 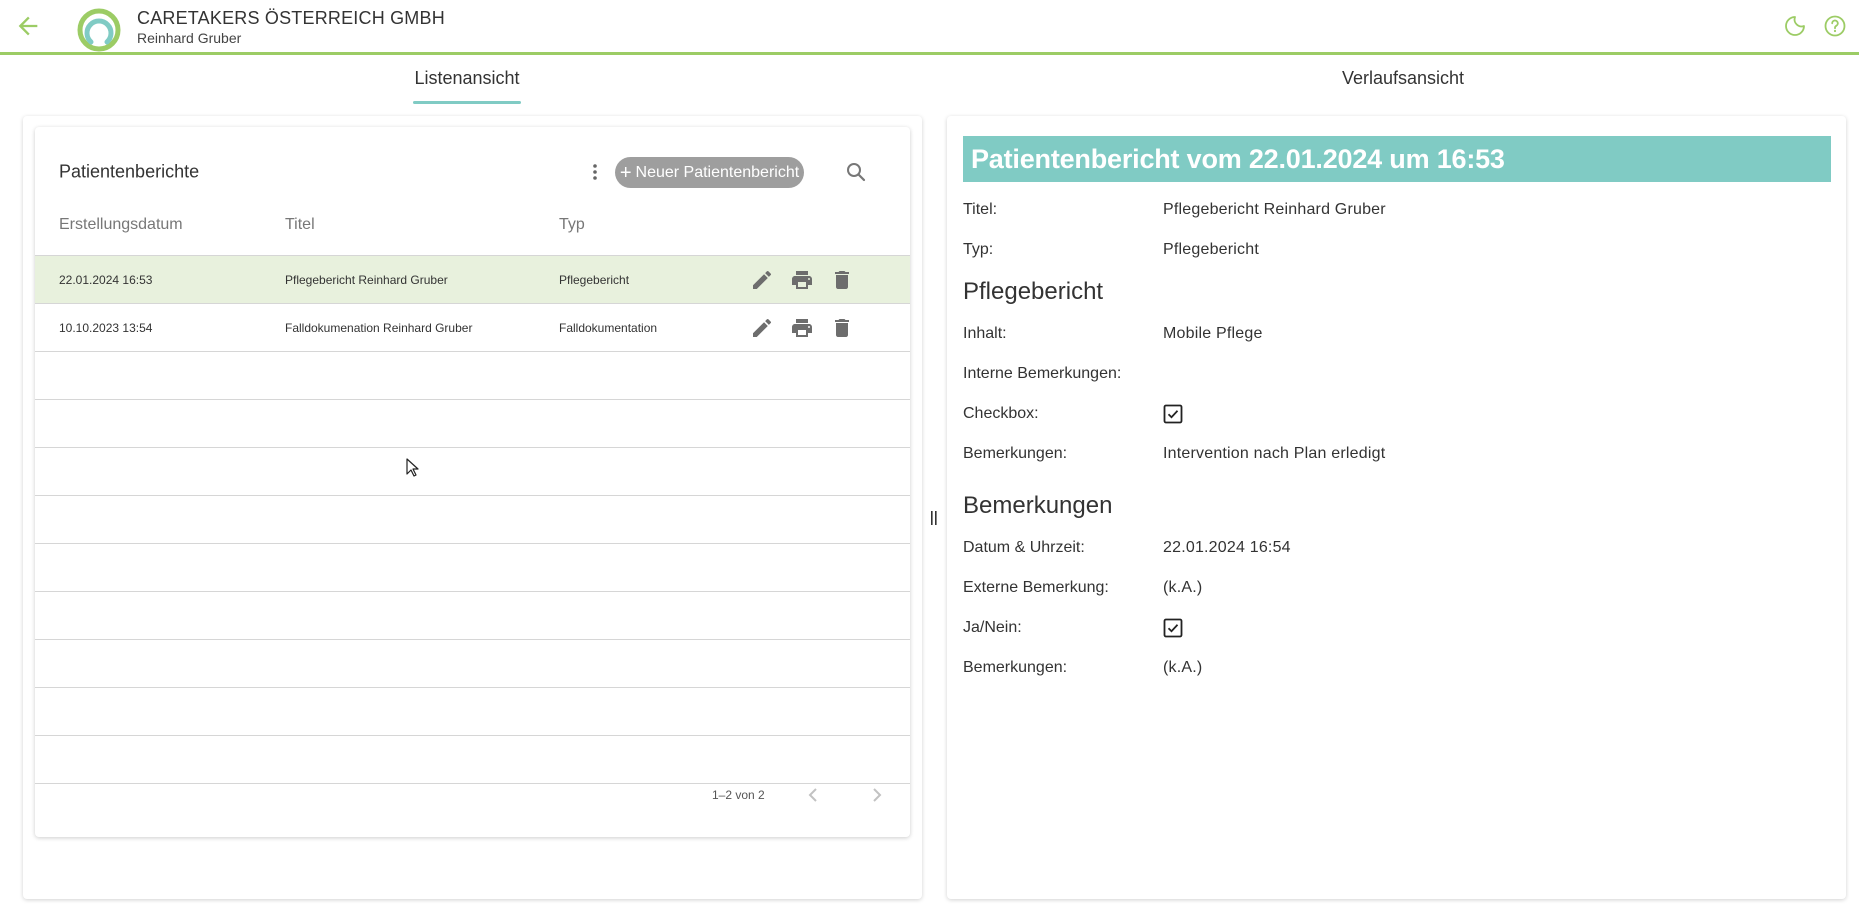 I want to click on column-header-title: Titel, so click(x=300, y=225).